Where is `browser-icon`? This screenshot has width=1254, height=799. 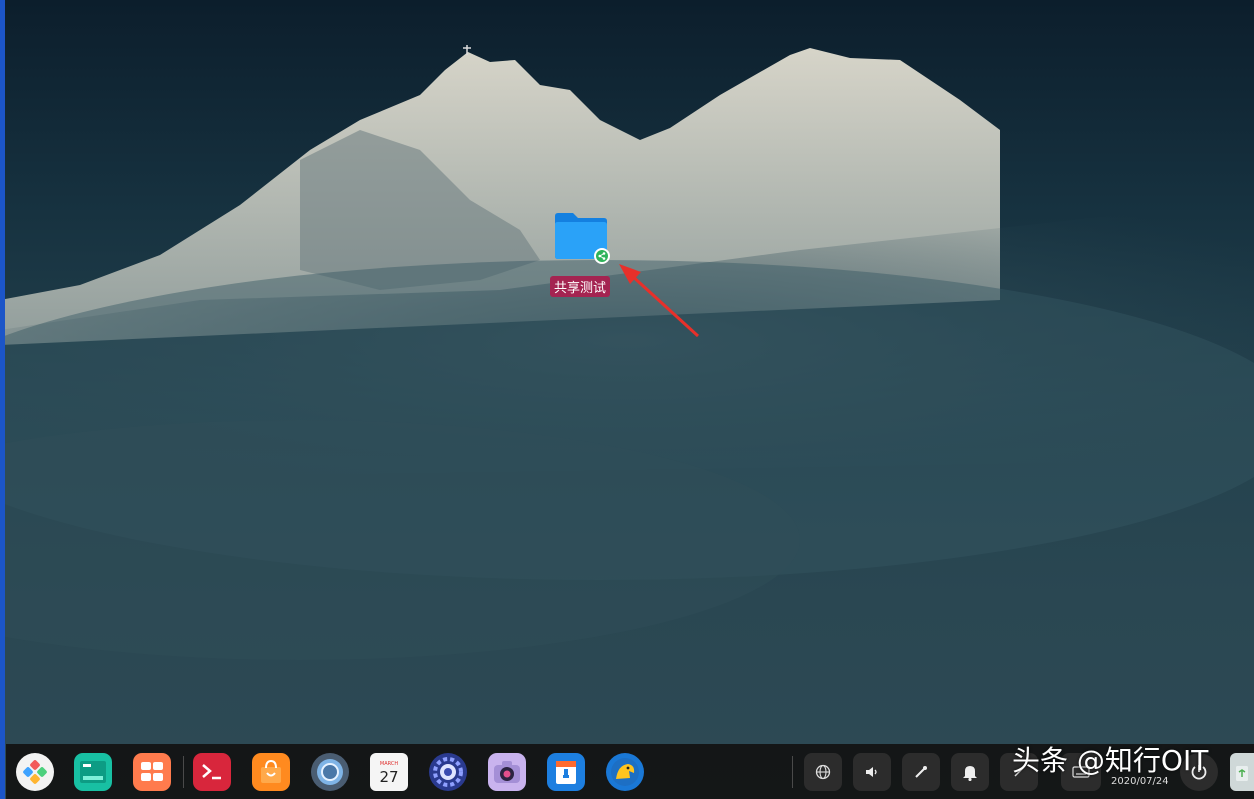 browser-icon is located at coordinates (330, 772).